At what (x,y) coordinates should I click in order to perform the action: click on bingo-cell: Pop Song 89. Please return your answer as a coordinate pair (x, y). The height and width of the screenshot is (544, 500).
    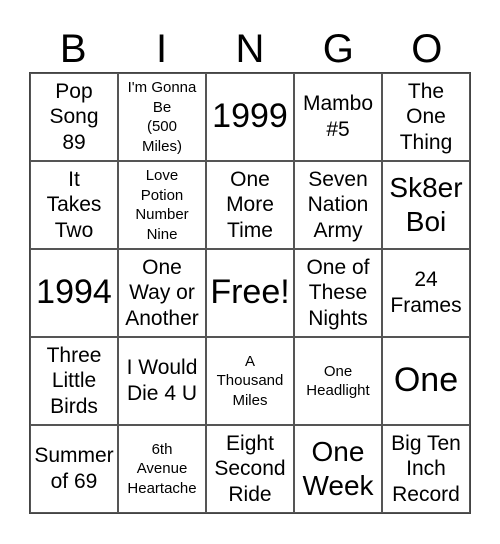
    Looking at the image, I should click on (74, 117).